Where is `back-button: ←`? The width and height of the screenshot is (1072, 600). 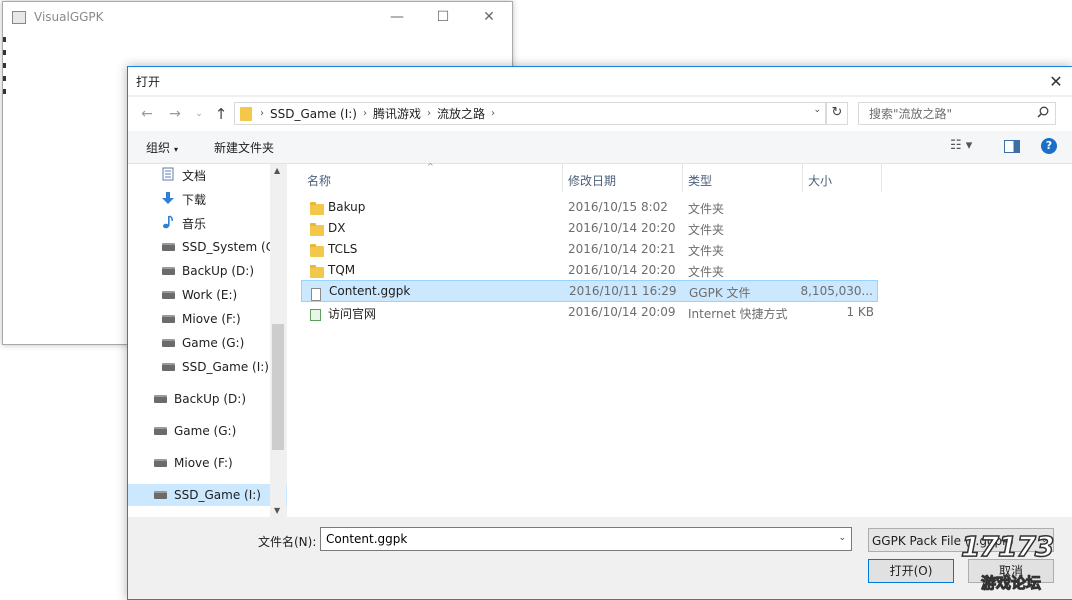
back-button: ← is located at coordinates (147, 114).